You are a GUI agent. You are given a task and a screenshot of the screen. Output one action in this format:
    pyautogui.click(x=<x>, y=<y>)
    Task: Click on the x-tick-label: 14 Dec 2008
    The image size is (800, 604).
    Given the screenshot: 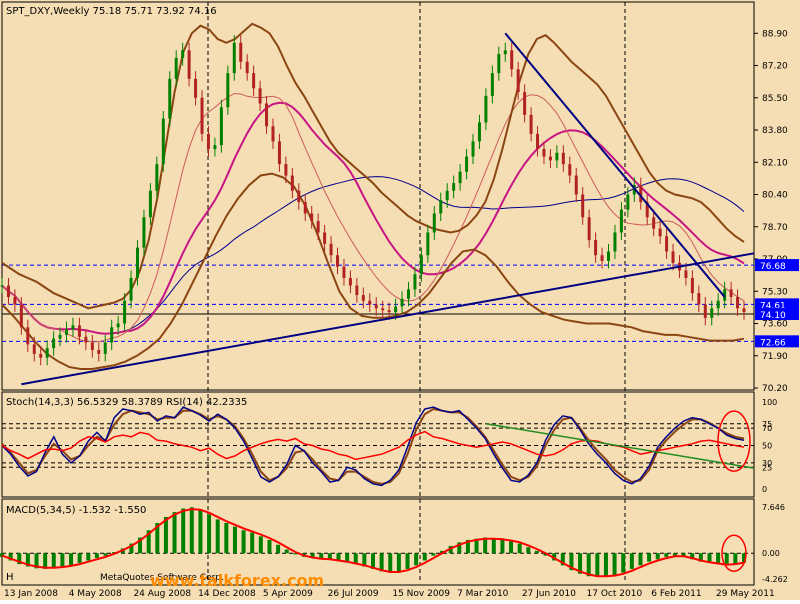 What is the action you would take?
    pyautogui.click(x=227, y=594)
    